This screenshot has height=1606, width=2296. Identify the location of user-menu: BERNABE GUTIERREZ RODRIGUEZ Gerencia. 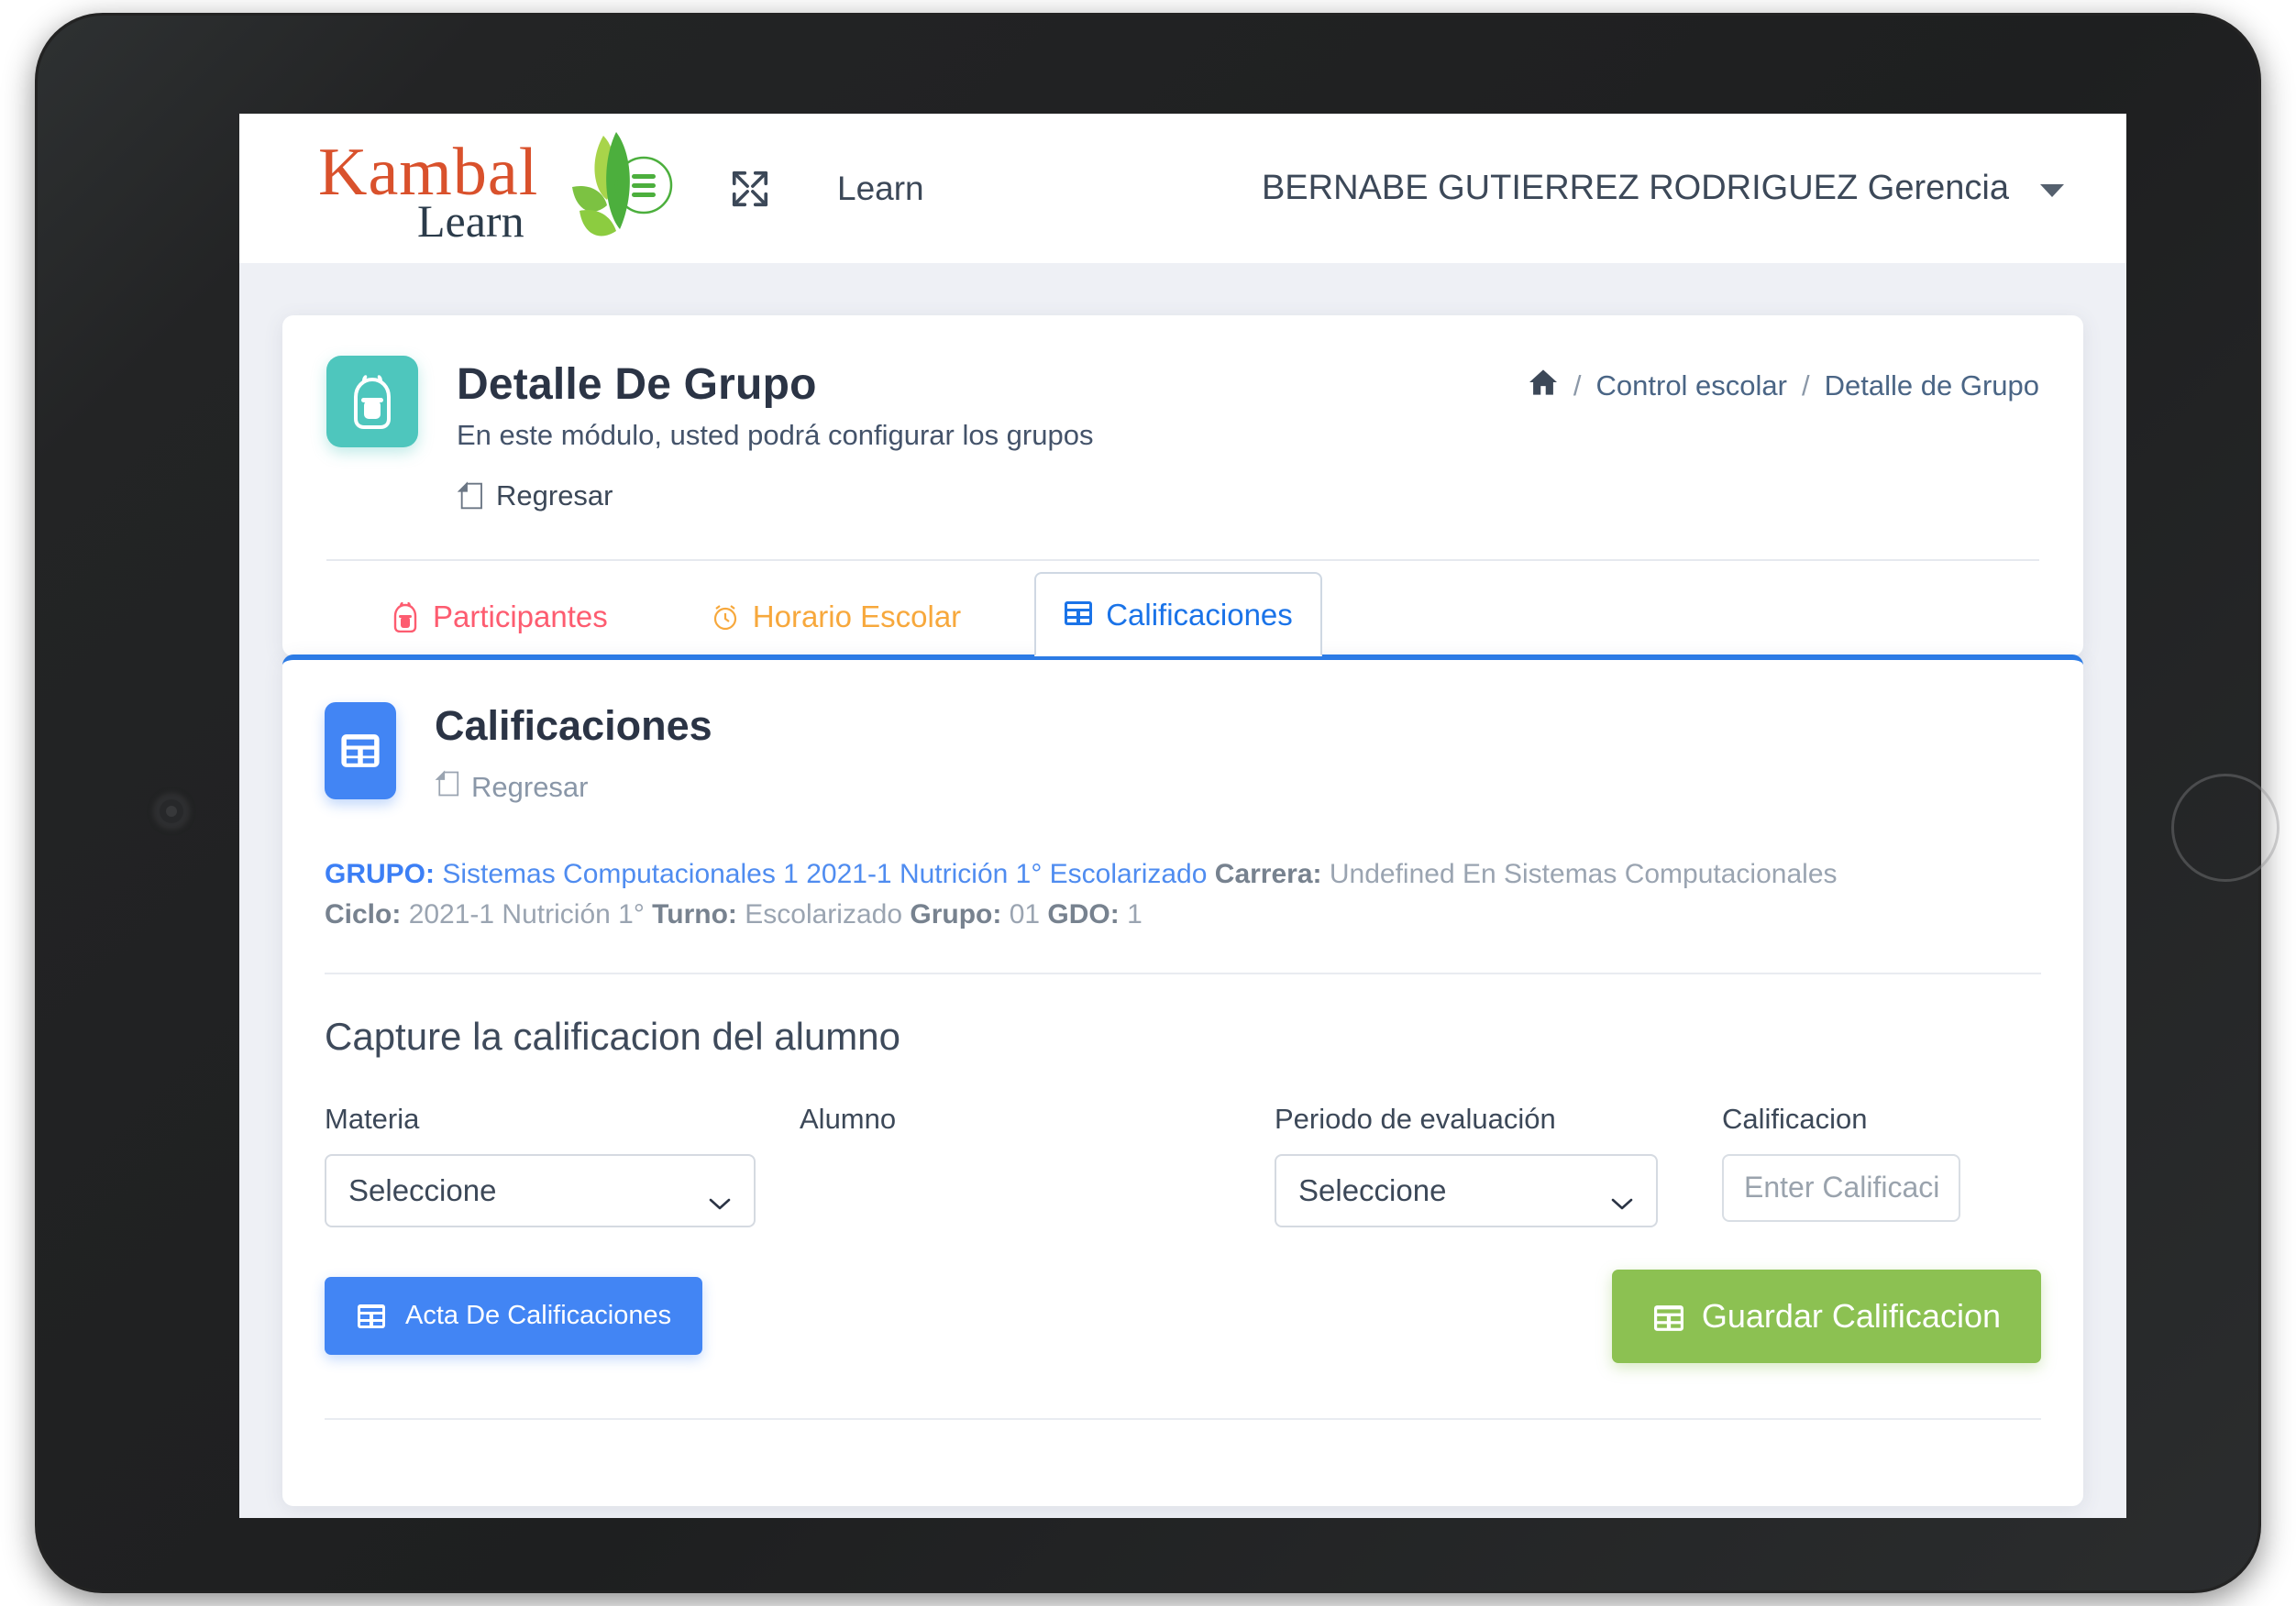
(1673, 188).